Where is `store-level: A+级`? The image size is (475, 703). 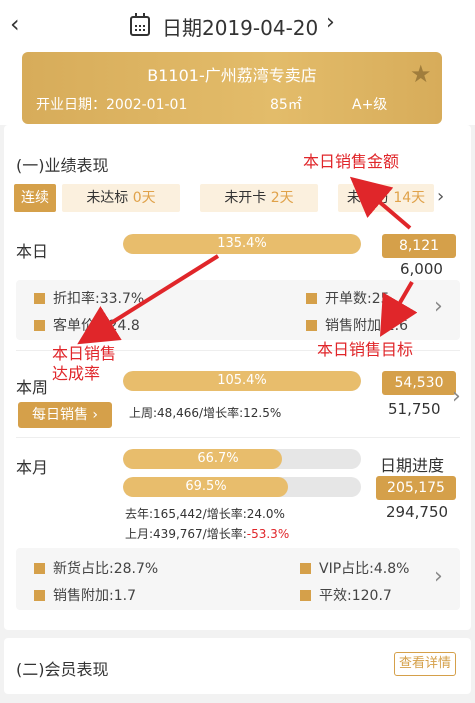 store-level: A+级 is located at coordinates (370, 105).